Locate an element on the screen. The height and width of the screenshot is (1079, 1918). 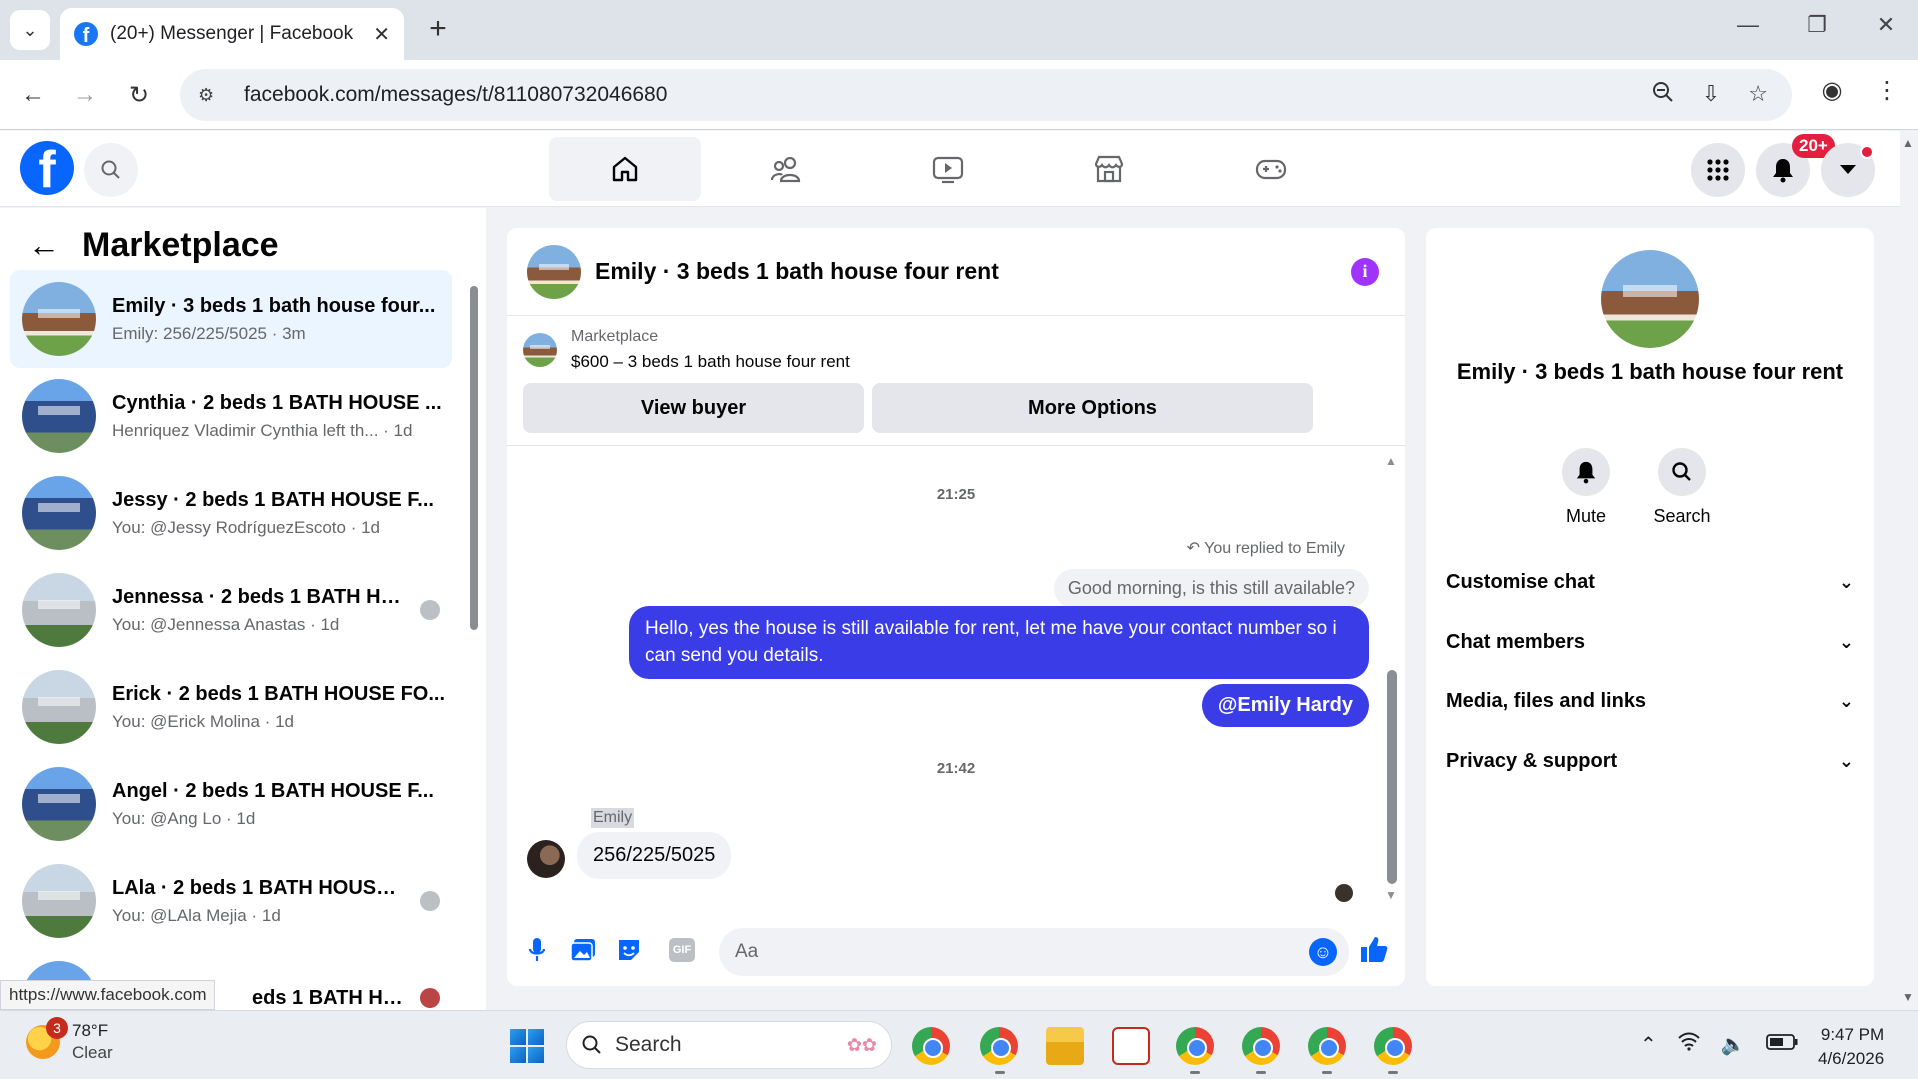
chevron-up-icon: ⌃ is located at coordinates (1648, 1044).